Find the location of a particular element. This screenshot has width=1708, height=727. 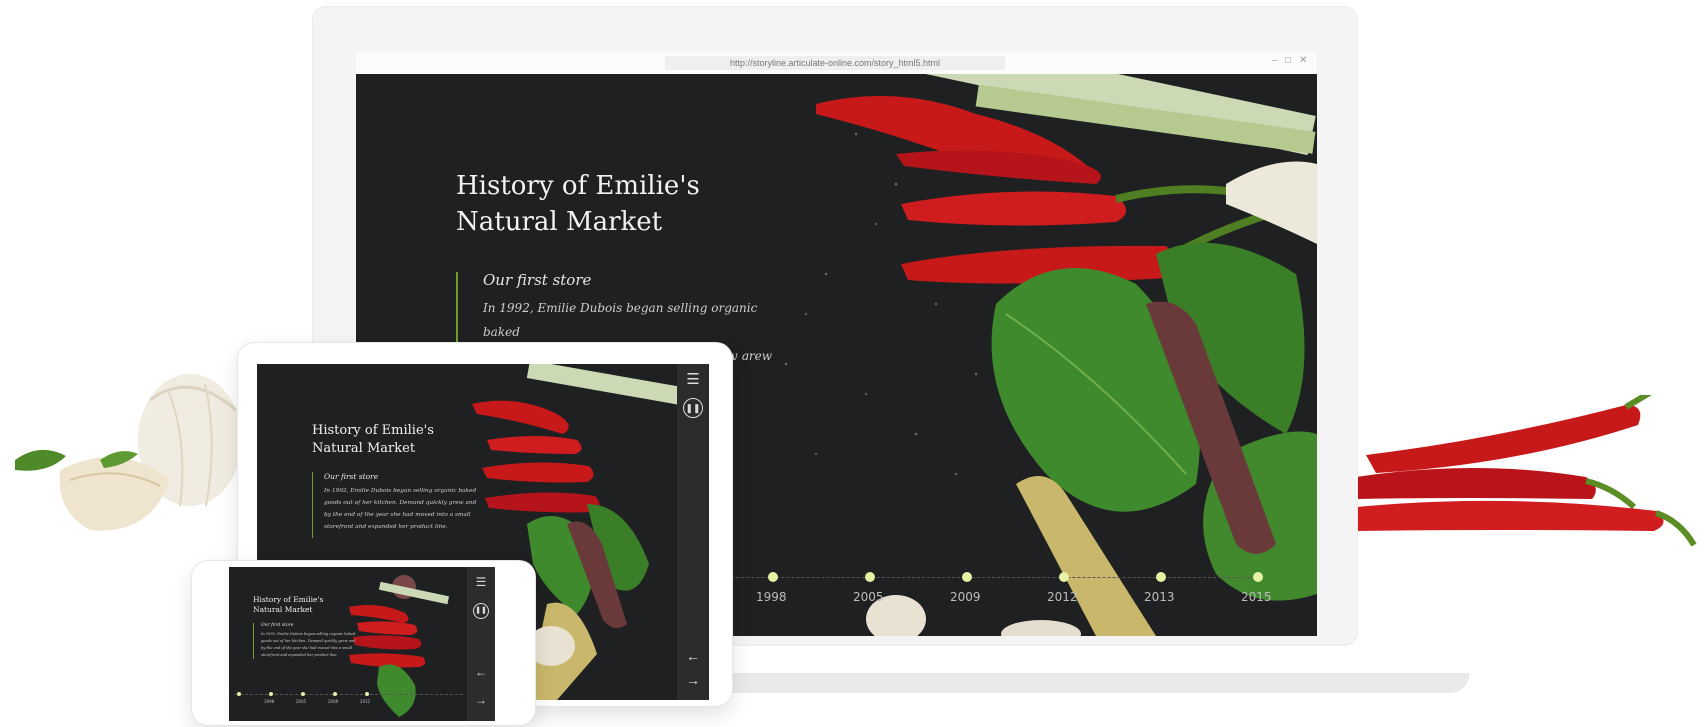

minimize-button: – is located at coordinates (1275, 60).